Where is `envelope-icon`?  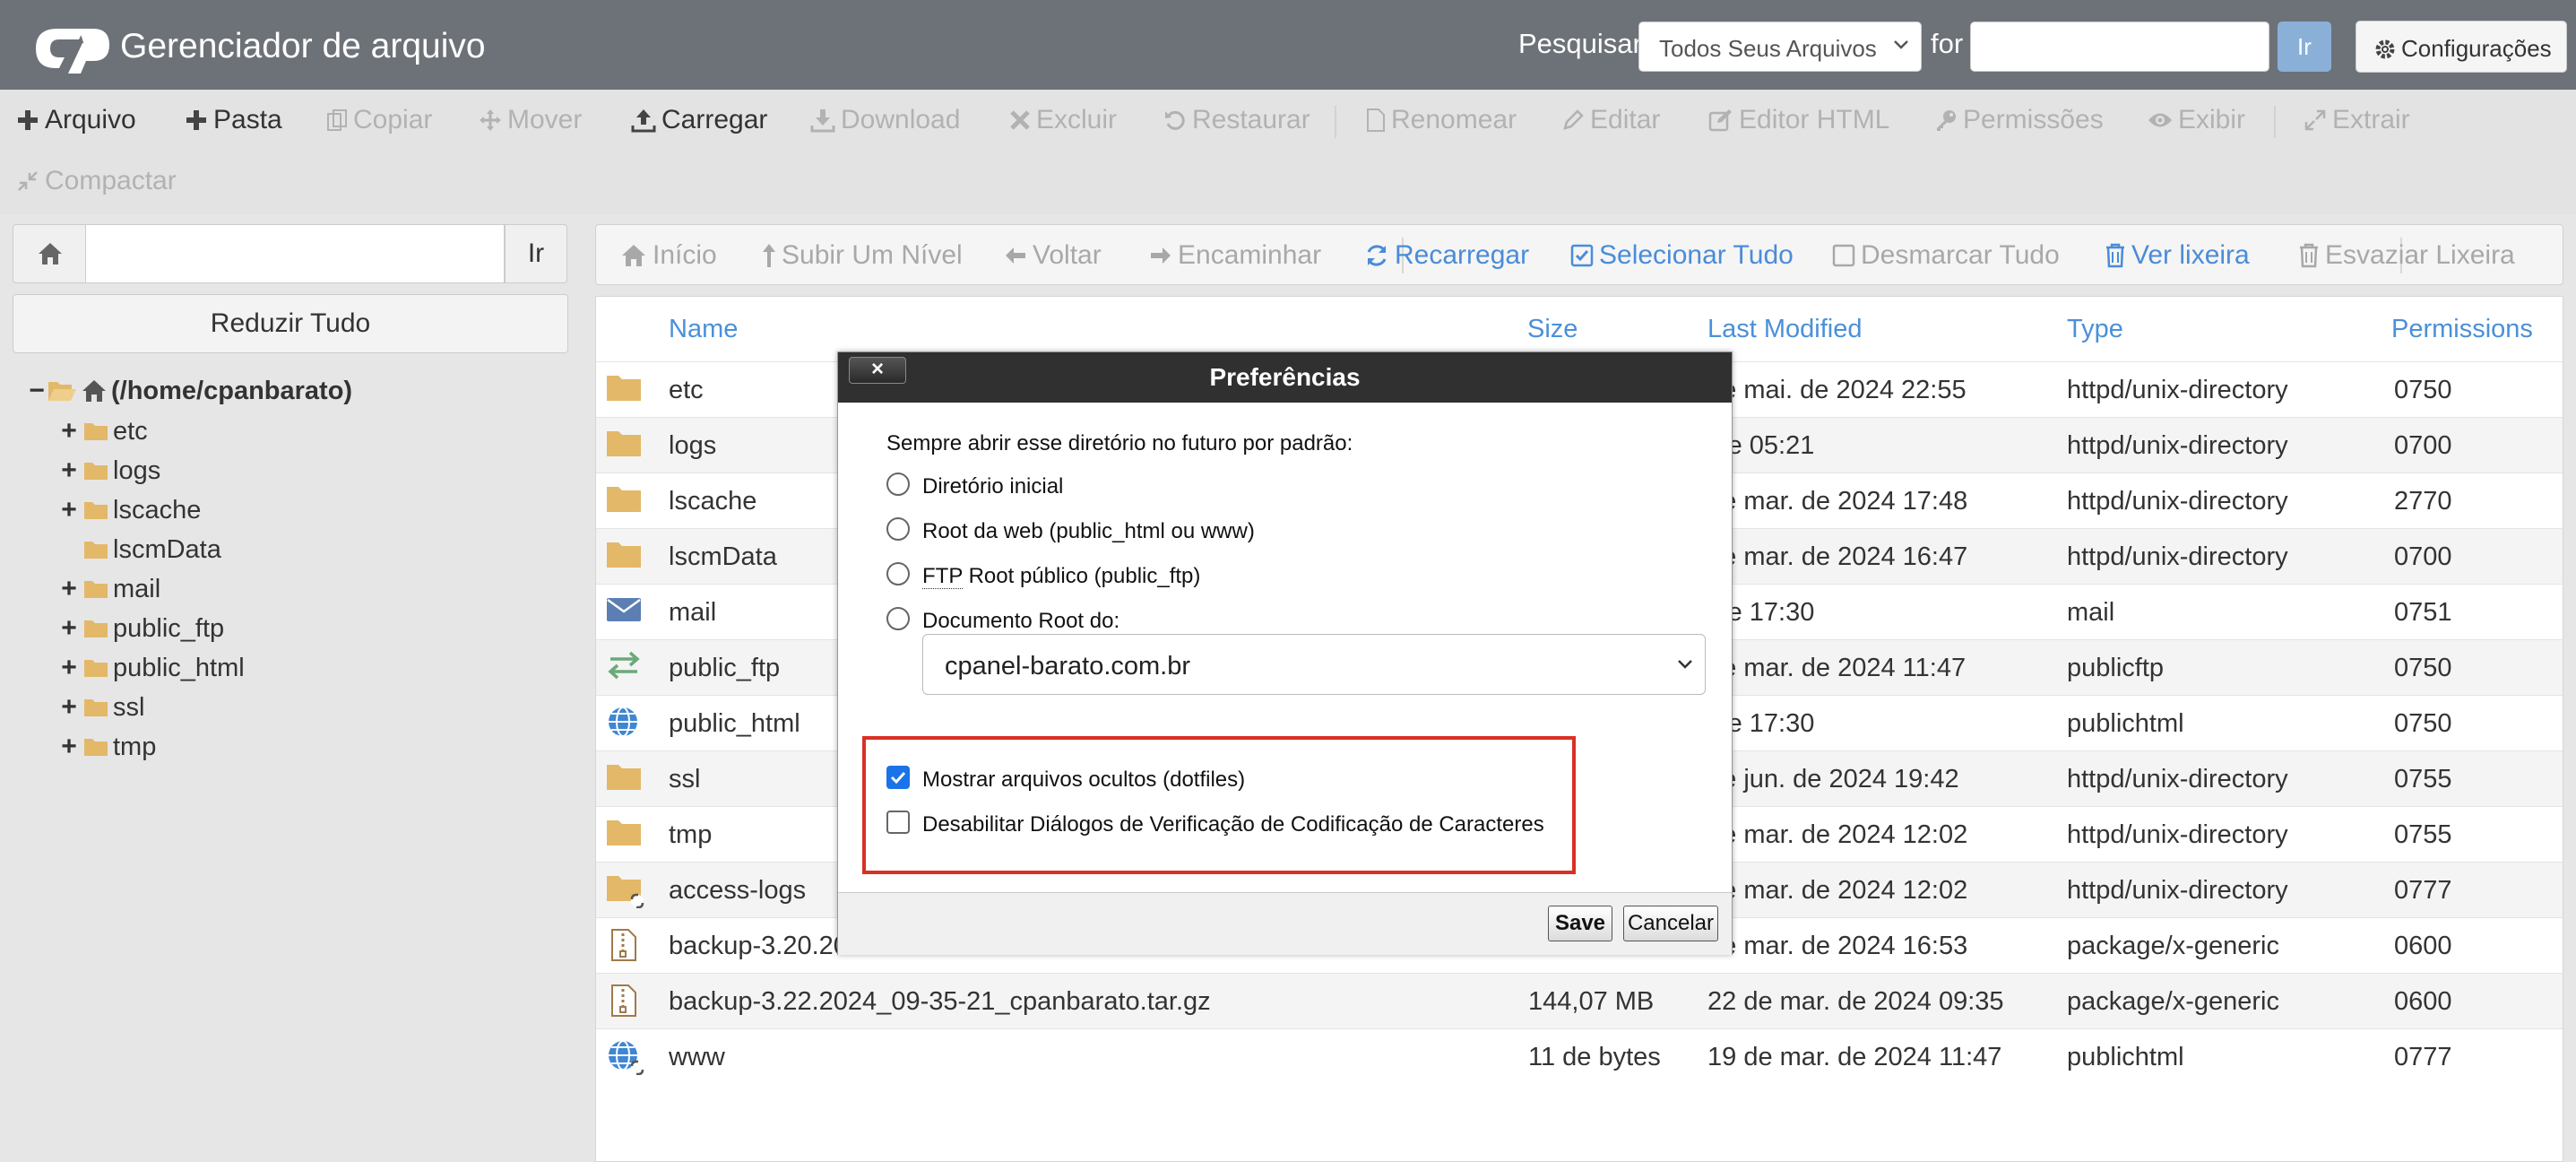
envelope-icon is located at coordinates (624, 609).